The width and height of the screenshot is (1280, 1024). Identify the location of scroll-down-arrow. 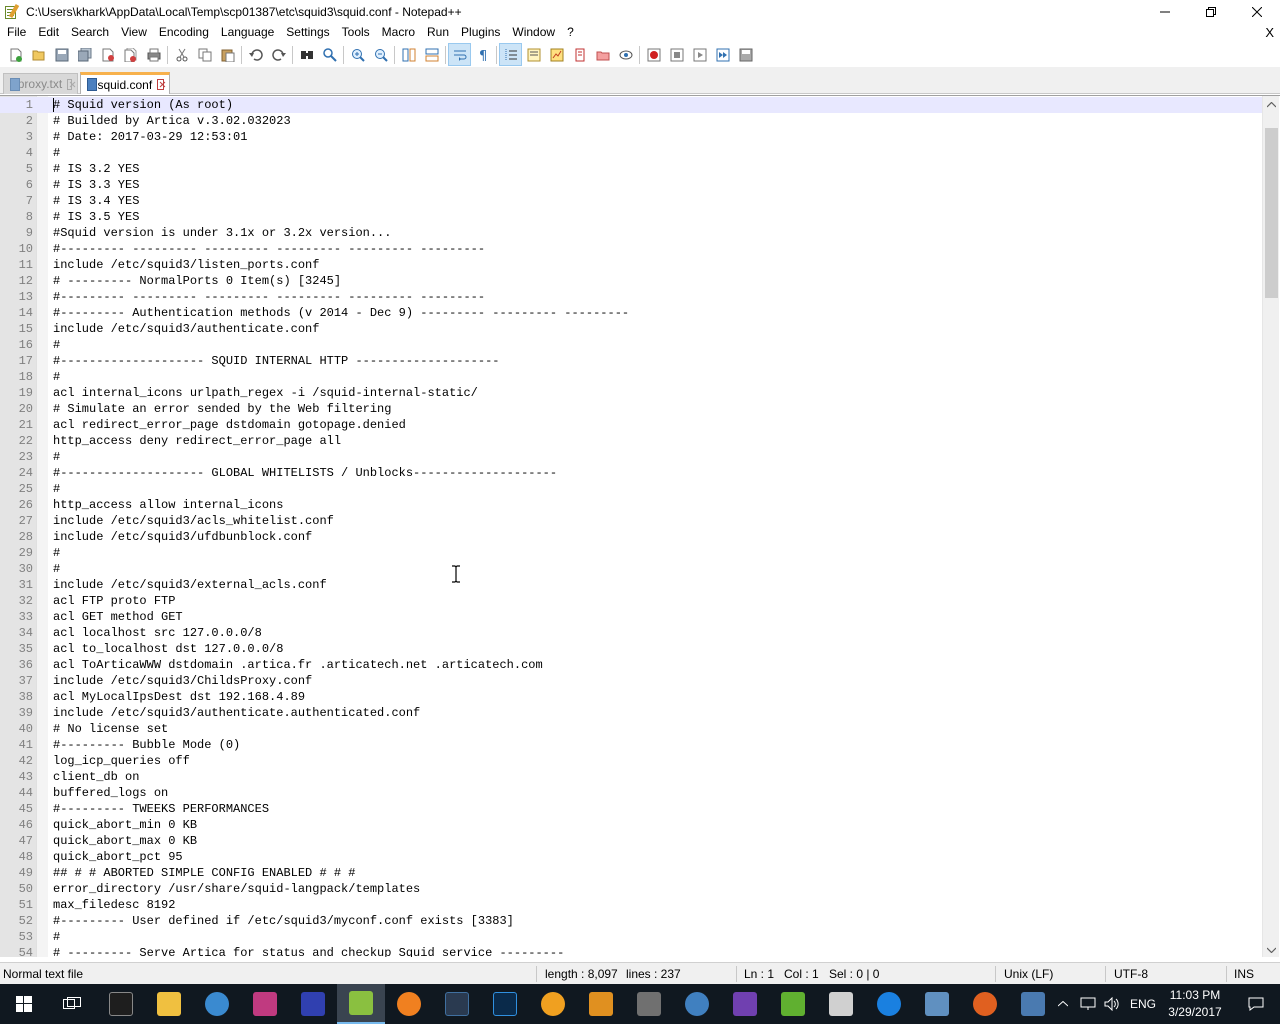
(1271, 949).